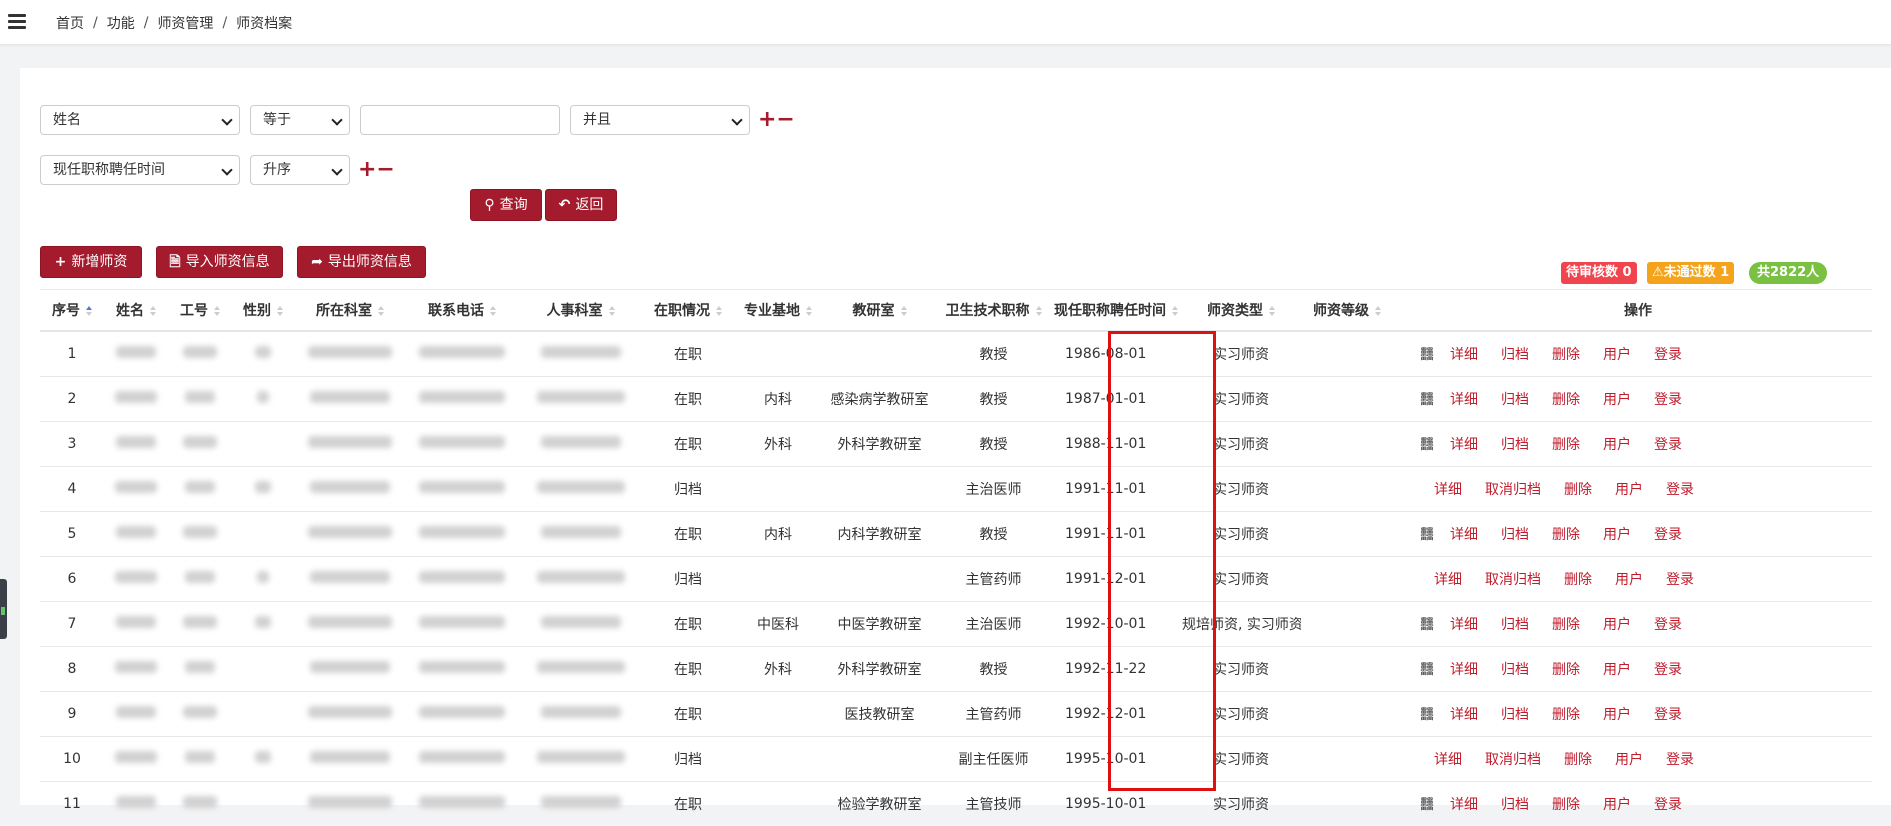 The width and height of the screenshot is (1891, 826). What do you see at coordinates (3, 609) in the screenshot?
I see `side-drawer-handle` at bounding box center [3, 609].